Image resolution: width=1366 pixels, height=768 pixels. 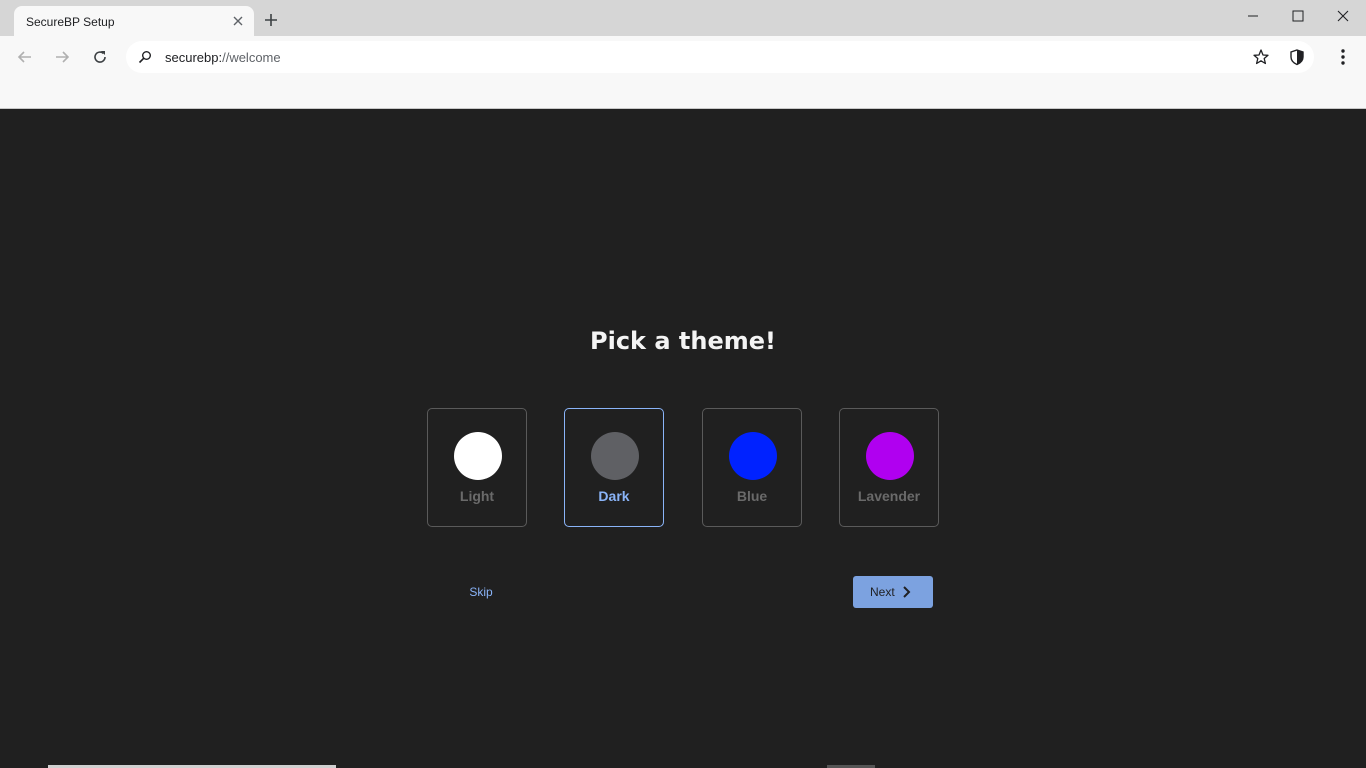 What do you see at coordinates (720, 57) in the screenshot?
I see `address-bar: securebp://welcome` at bounding box center [720, 57].